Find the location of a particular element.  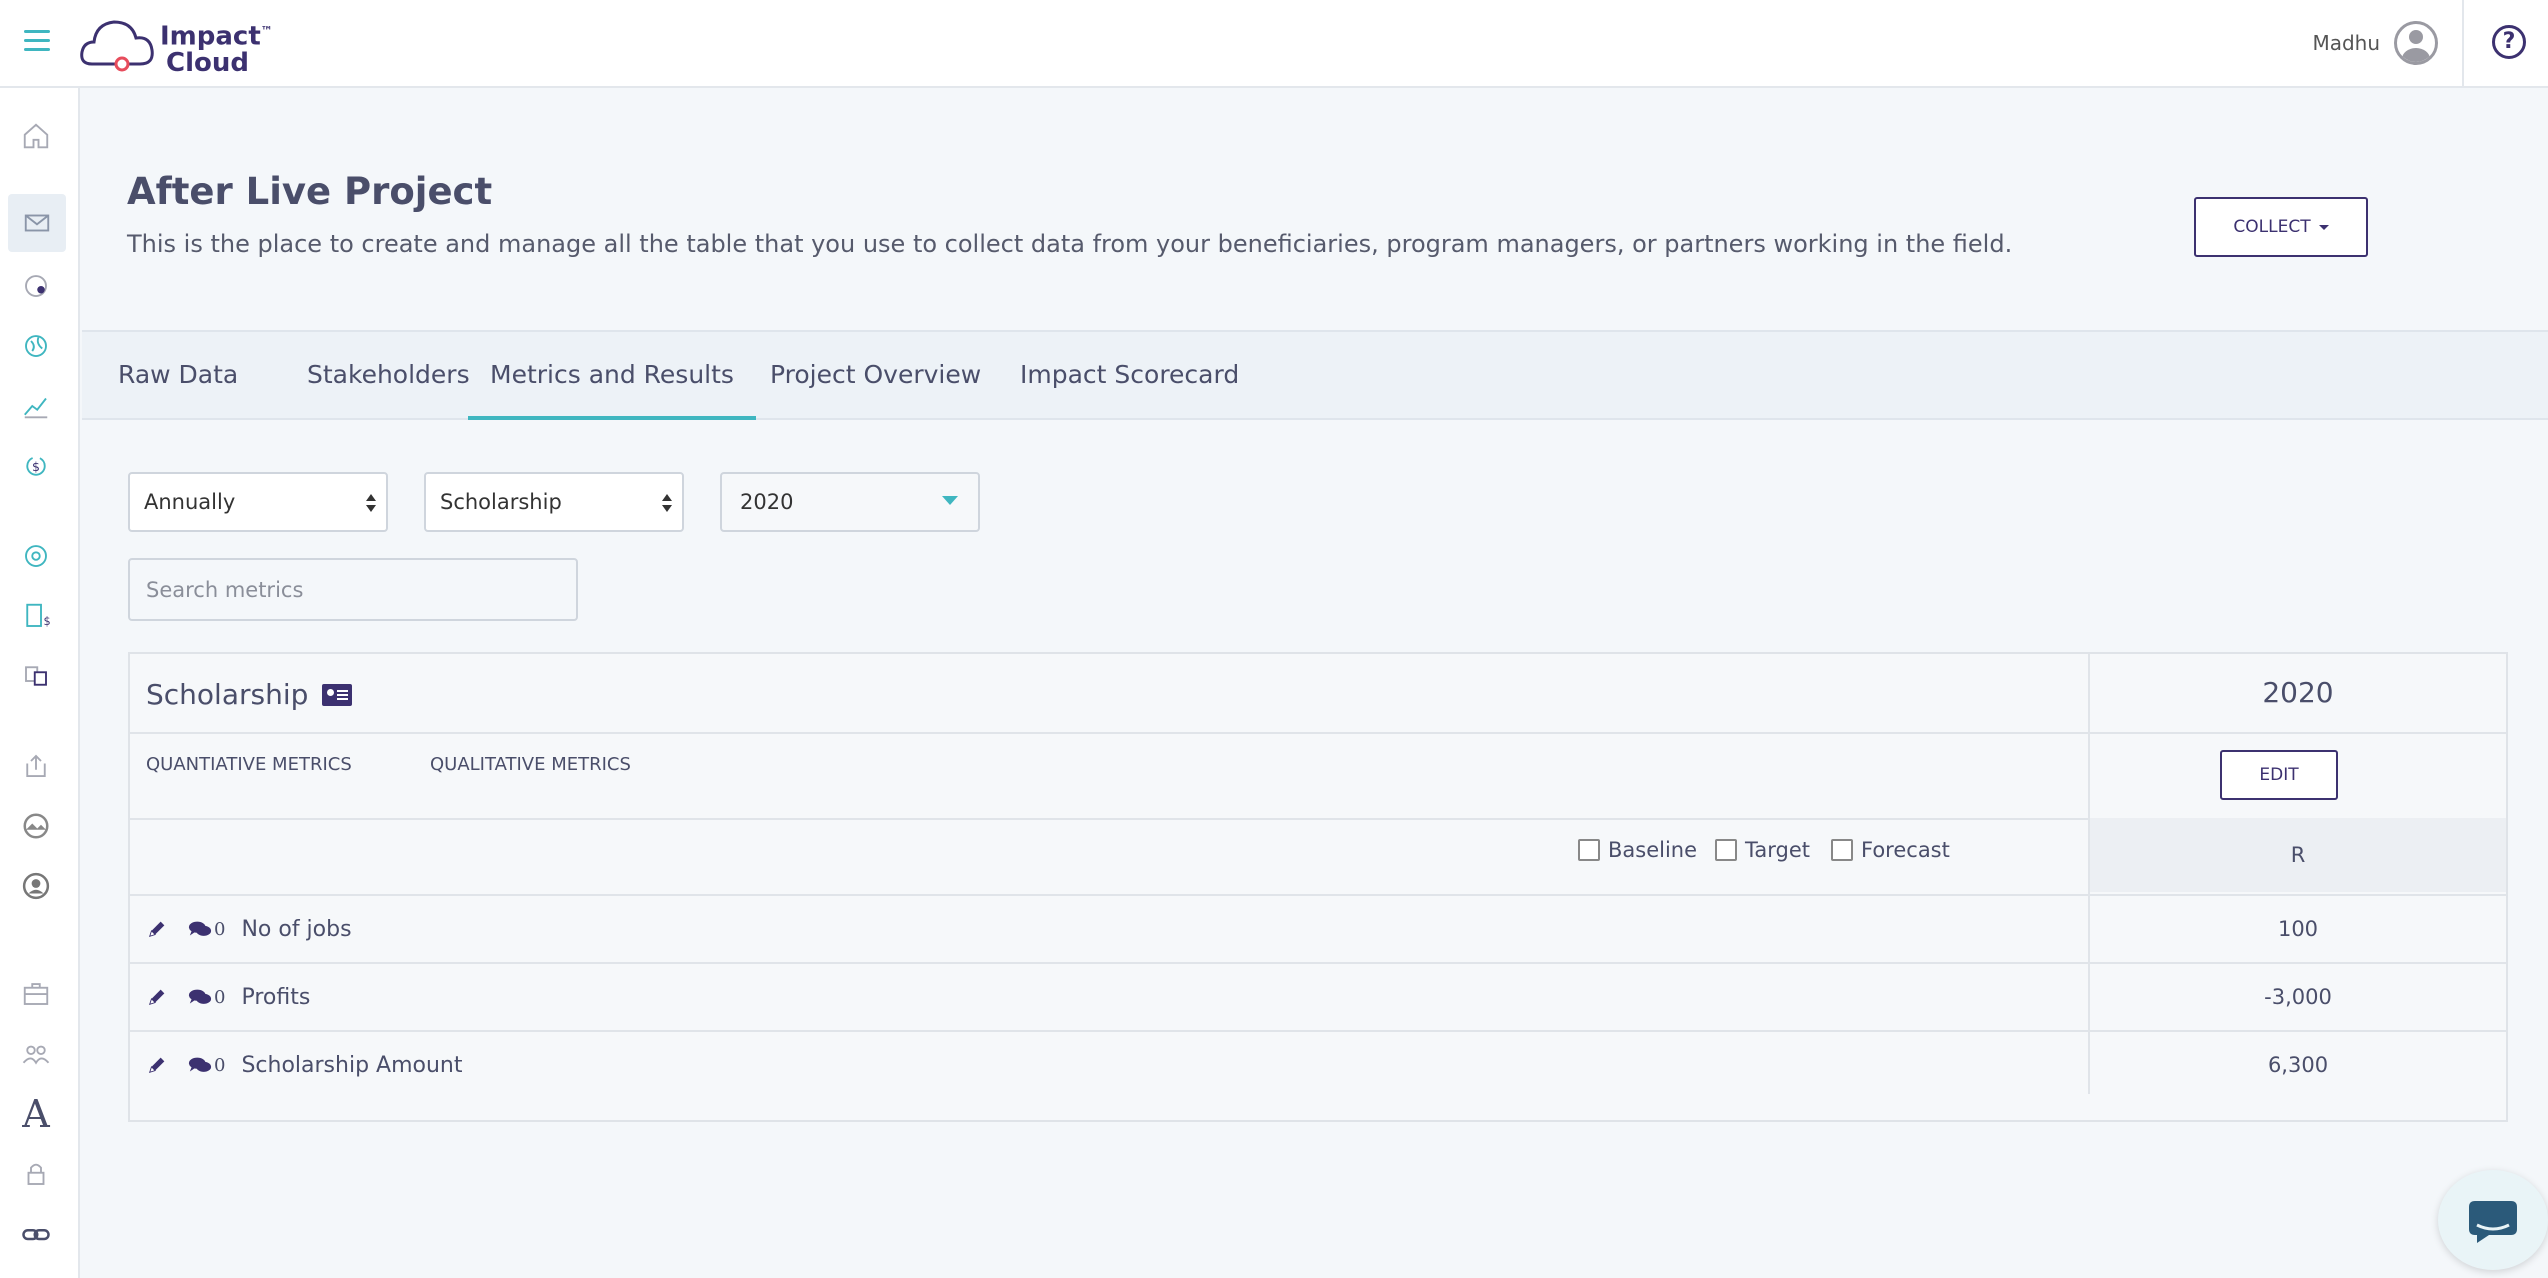

metric-value: 6,300 is located at coordinates (2298, 1065).